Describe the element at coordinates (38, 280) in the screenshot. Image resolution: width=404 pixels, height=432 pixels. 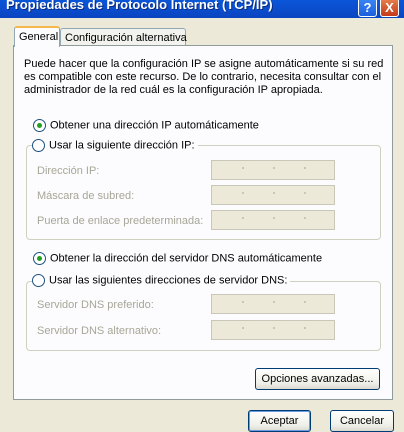
I see `dns-manual-radio` at that location.